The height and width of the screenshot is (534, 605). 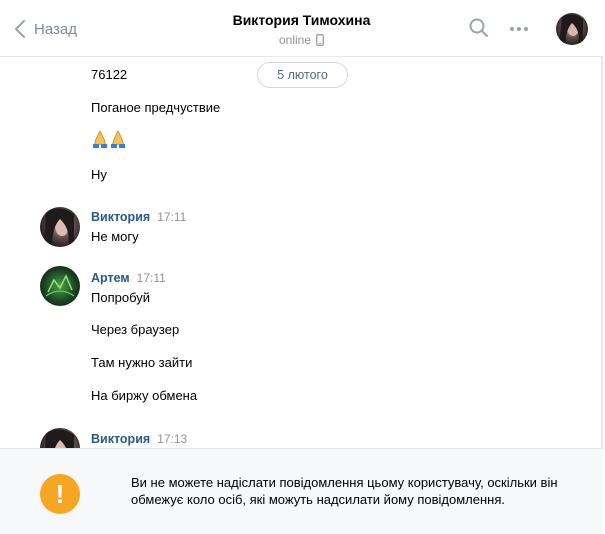 What do you see at coordinates (115, 236) in the screenshot?
I see `message-text: Не могу` at bounding box center [115, 236].